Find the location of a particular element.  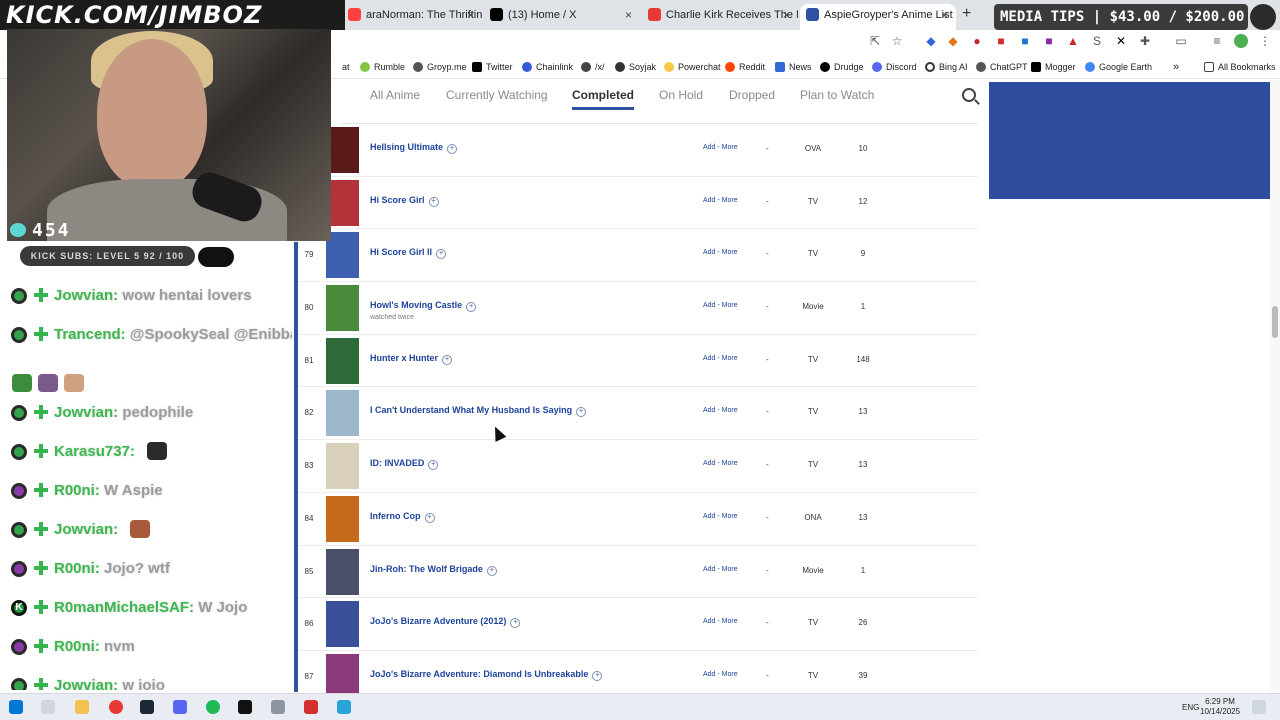

chat-username: R0manMichaelSAF: W Jojo is located at coordinates (150, 607).